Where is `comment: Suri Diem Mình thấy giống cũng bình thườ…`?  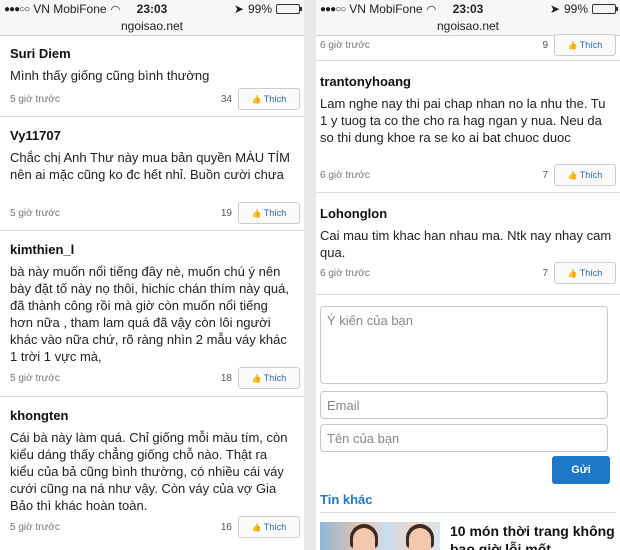 comment: Suri Diem Mình thấy giống cũng bình thườ… is located at coordinates (152, 65).